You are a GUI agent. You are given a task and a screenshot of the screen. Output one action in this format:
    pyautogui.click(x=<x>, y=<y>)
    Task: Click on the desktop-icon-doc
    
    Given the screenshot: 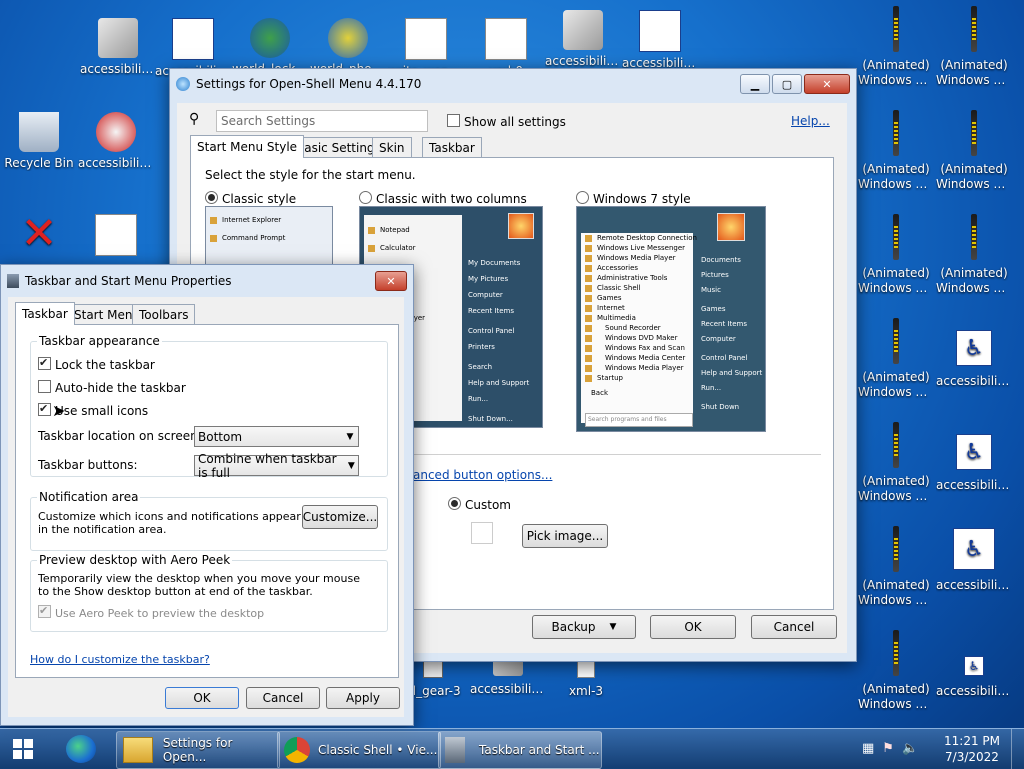 What is the action you would take?
    pyautogui.click(x=116, y=237)
    